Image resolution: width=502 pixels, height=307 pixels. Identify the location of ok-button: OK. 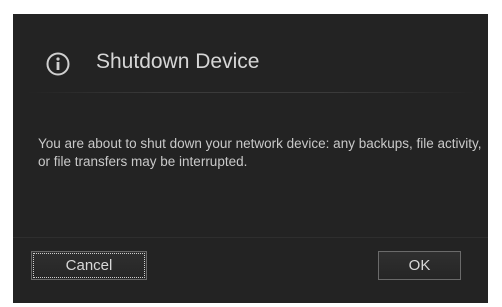
(419, 265).